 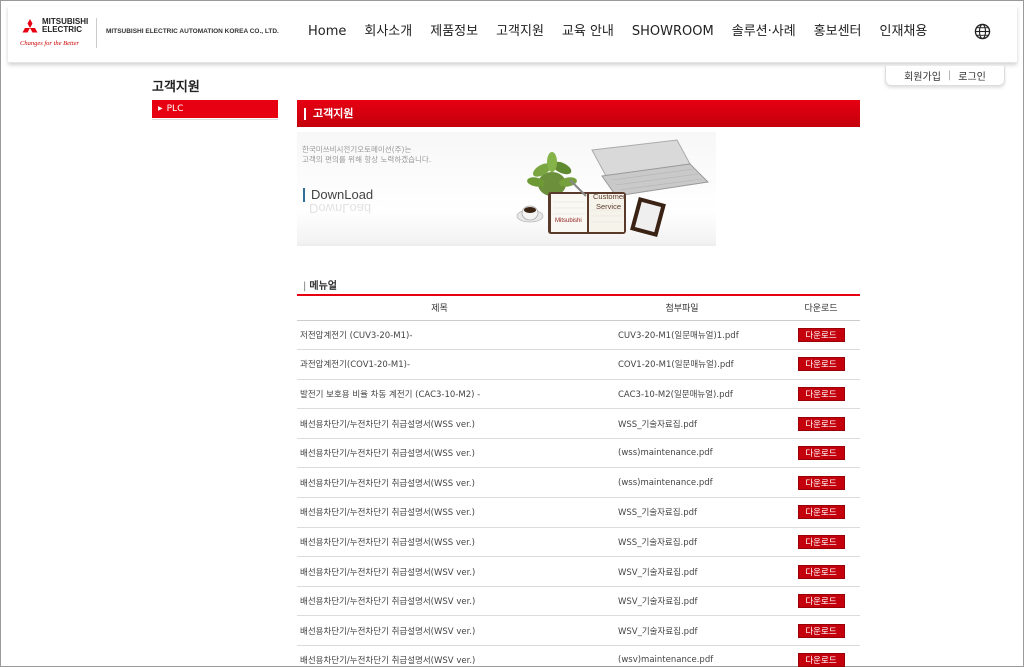 What do you see at coordinates (821, 308) in the screenshot?
I see `column-download: 다운로드` at bounding box center [821, 308].